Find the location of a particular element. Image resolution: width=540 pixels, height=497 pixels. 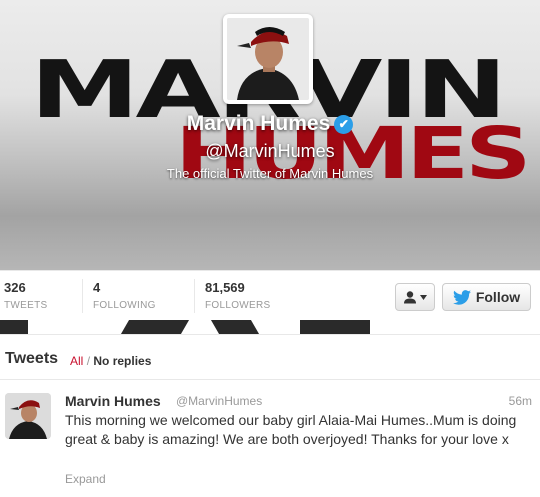

tweet-timestamp: 56m is located at coordinates (520, 401).